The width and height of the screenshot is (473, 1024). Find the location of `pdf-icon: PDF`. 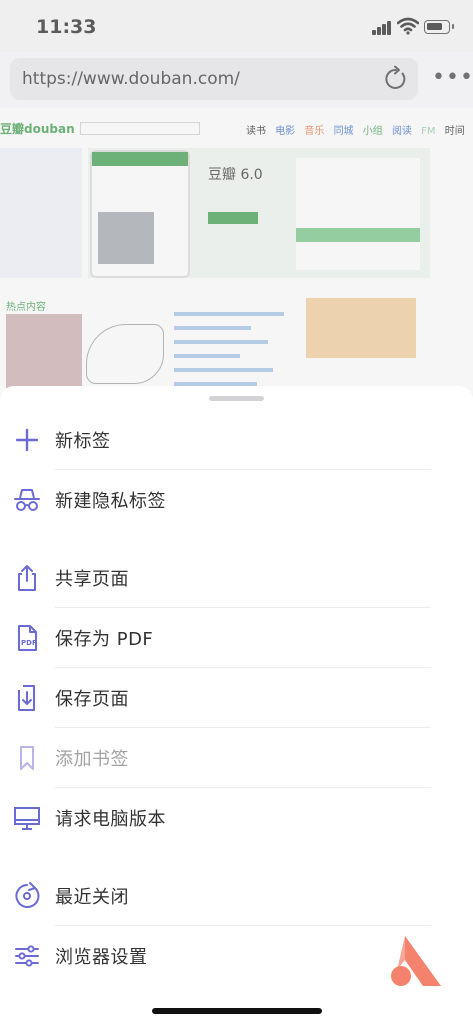

pdf-icon: PDF is located at coordinates (27, 638).